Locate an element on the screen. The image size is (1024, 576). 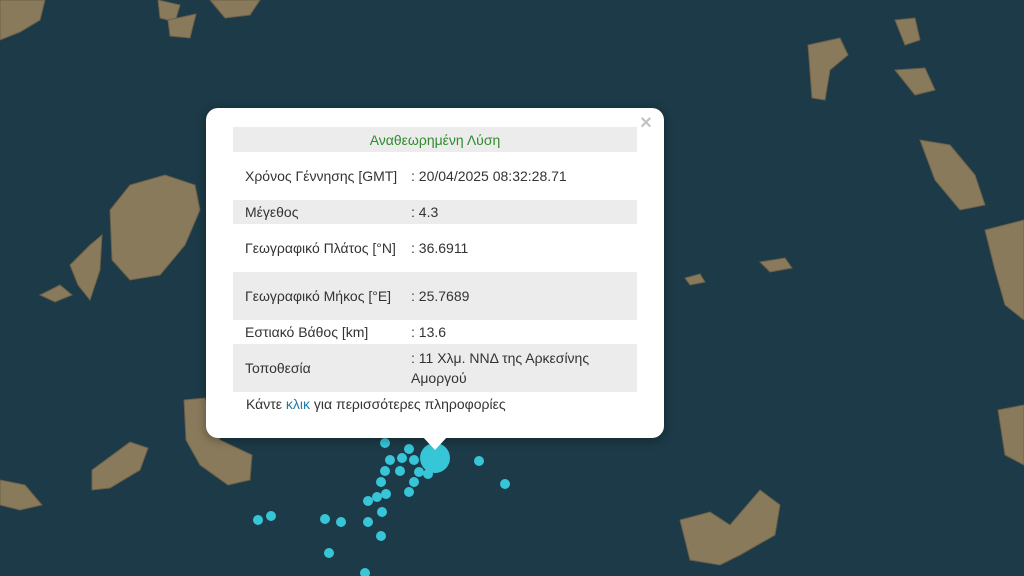
more-info-text: Κάντε κλικ για περισσότερες πληροφορίες is located at coordinates (376, 404).